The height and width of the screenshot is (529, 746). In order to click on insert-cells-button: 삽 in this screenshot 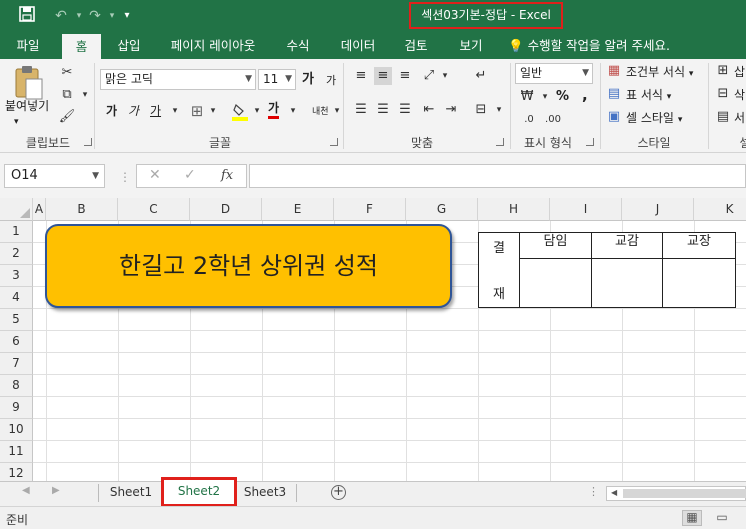, I will do `click(739, 72)`.